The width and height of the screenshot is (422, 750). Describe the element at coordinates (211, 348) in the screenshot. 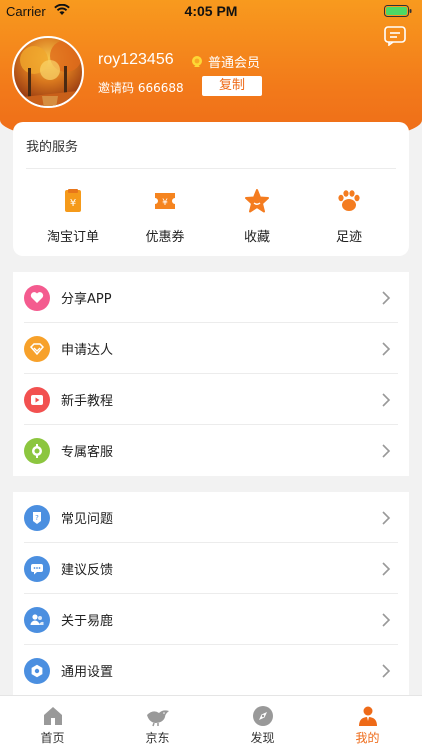

I see `menu-item-apply-expert: 申请达人` at that location.